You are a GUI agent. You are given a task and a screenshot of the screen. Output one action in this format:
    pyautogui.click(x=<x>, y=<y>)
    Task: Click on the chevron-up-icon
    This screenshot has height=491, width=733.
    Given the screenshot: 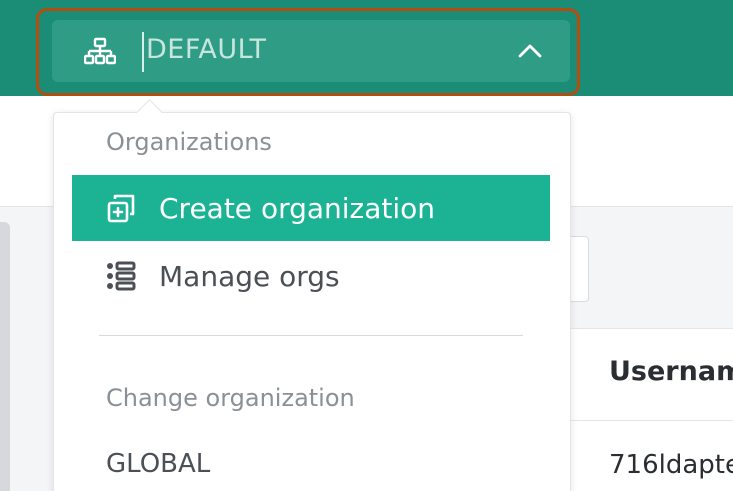 What is the action you would take?
    pyautogui.click(x=530, y=50)
    